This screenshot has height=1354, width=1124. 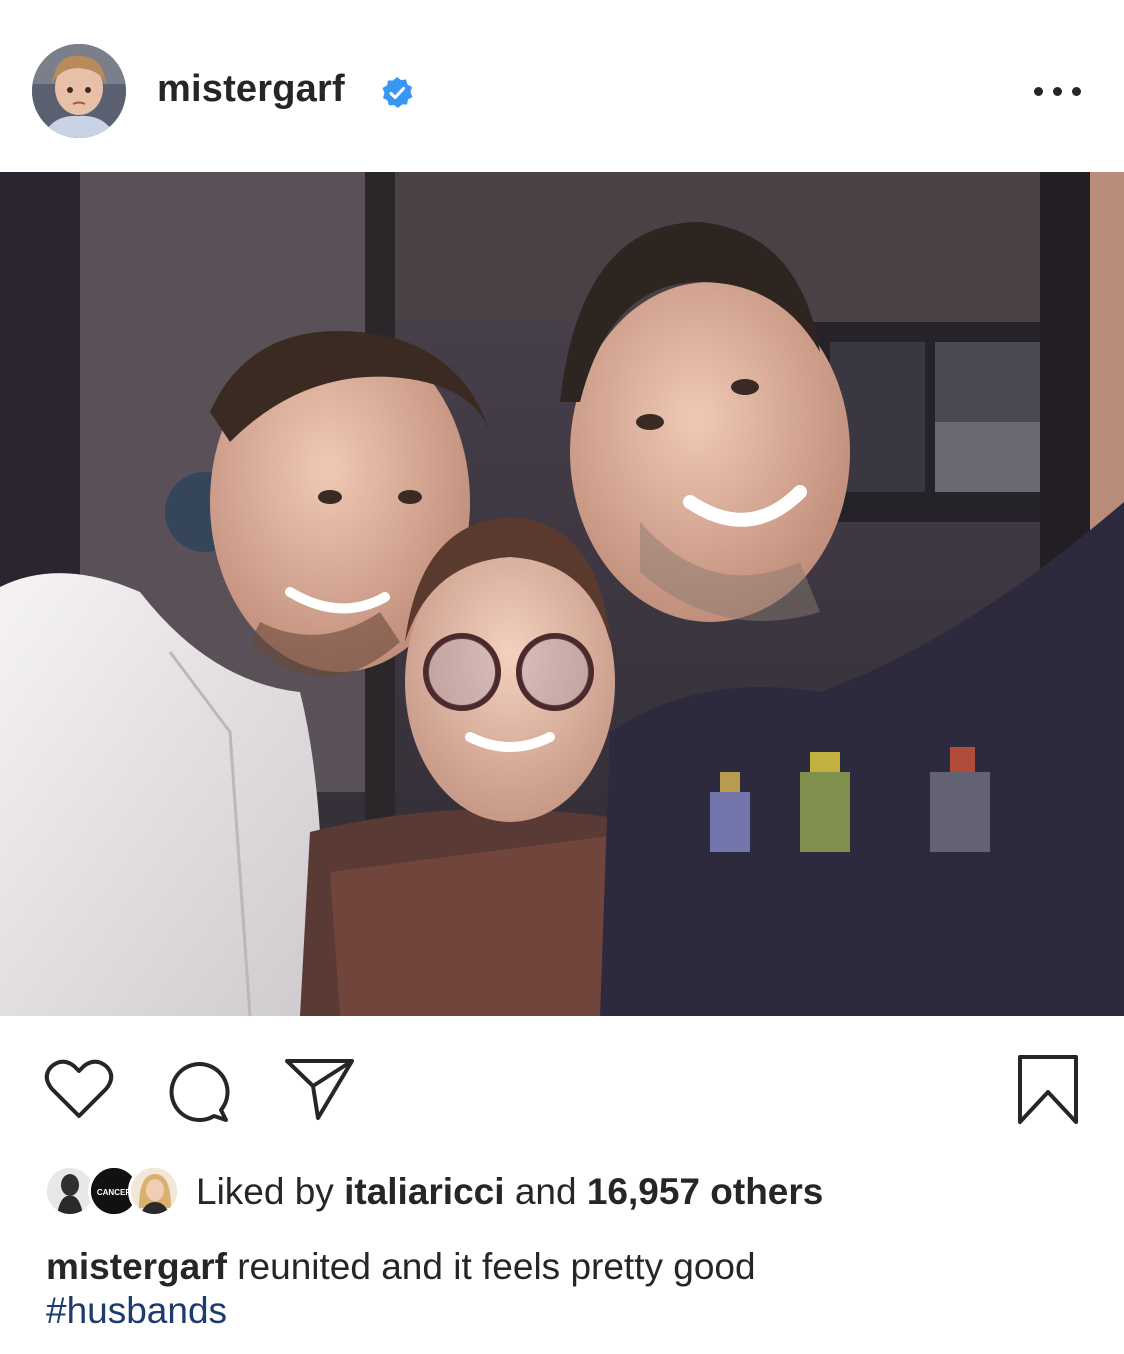 What do you see at coordinates (265, 1191) in the screenshot?
I see `liked-by-label: Liked by` at bounding box center [265, 1191].